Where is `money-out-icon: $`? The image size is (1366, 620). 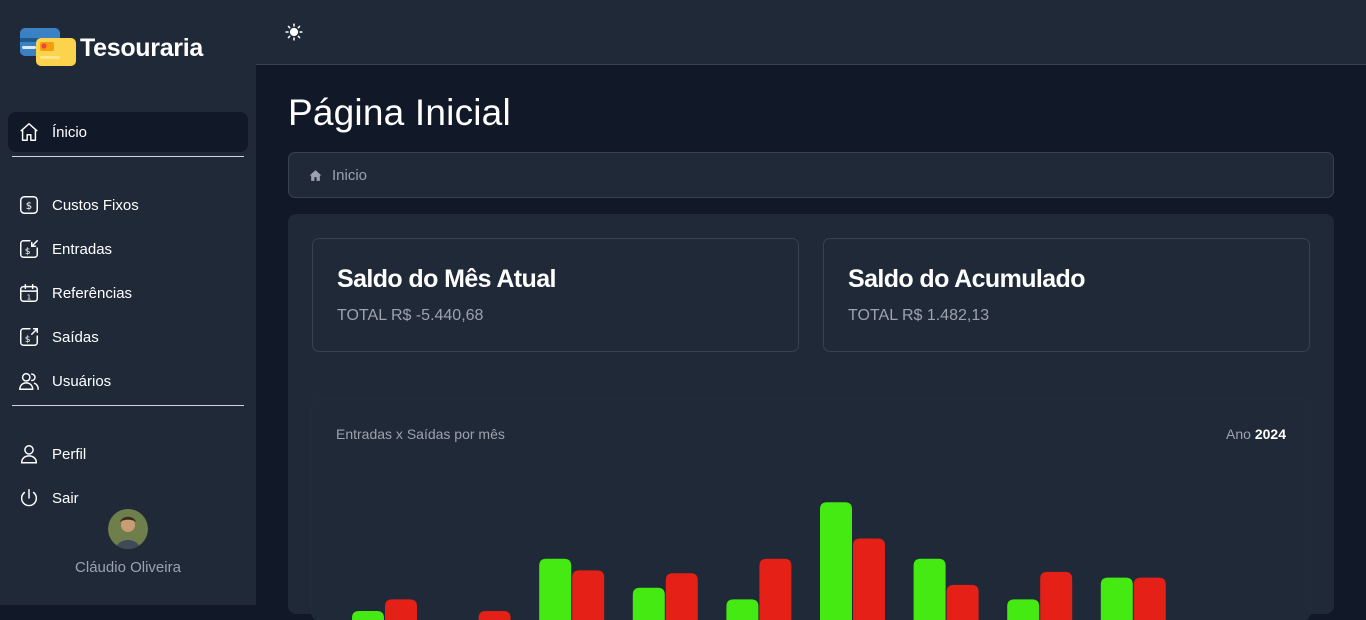 money-out-icon: $ is located at coordinates (29, 337).